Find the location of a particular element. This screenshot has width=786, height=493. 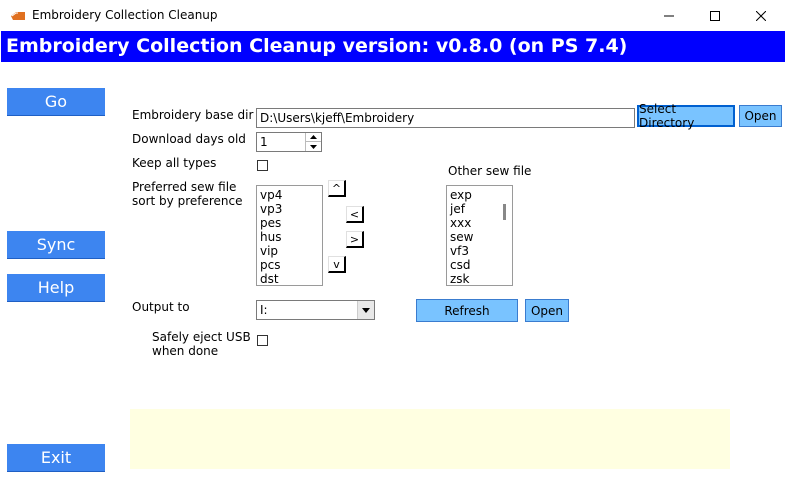

open-output-button: Open is located at coordinates (547, 310).